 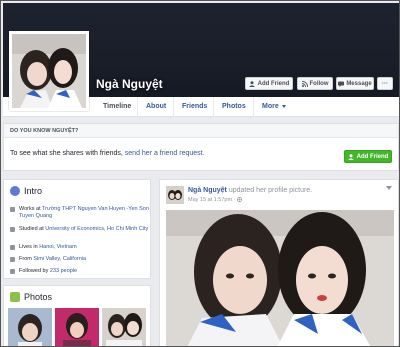 I want to click on post-header: Ngà Nguyệt updated her profile picture., so click(x=250, y=190).